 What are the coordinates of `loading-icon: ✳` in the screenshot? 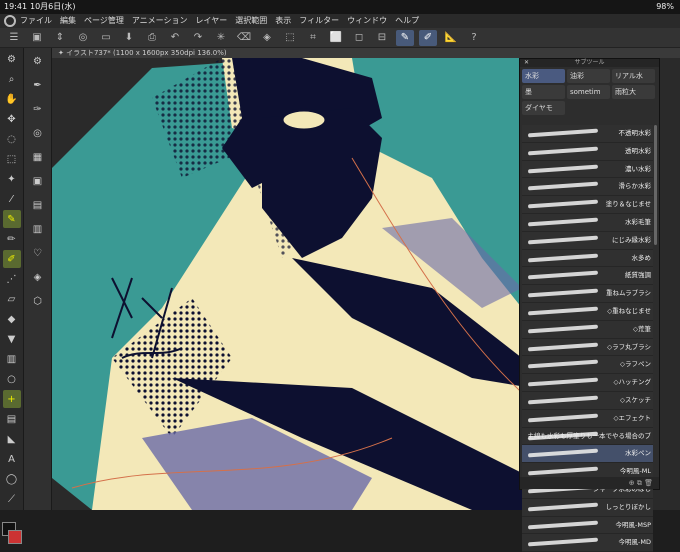 It's located at (221, 38).